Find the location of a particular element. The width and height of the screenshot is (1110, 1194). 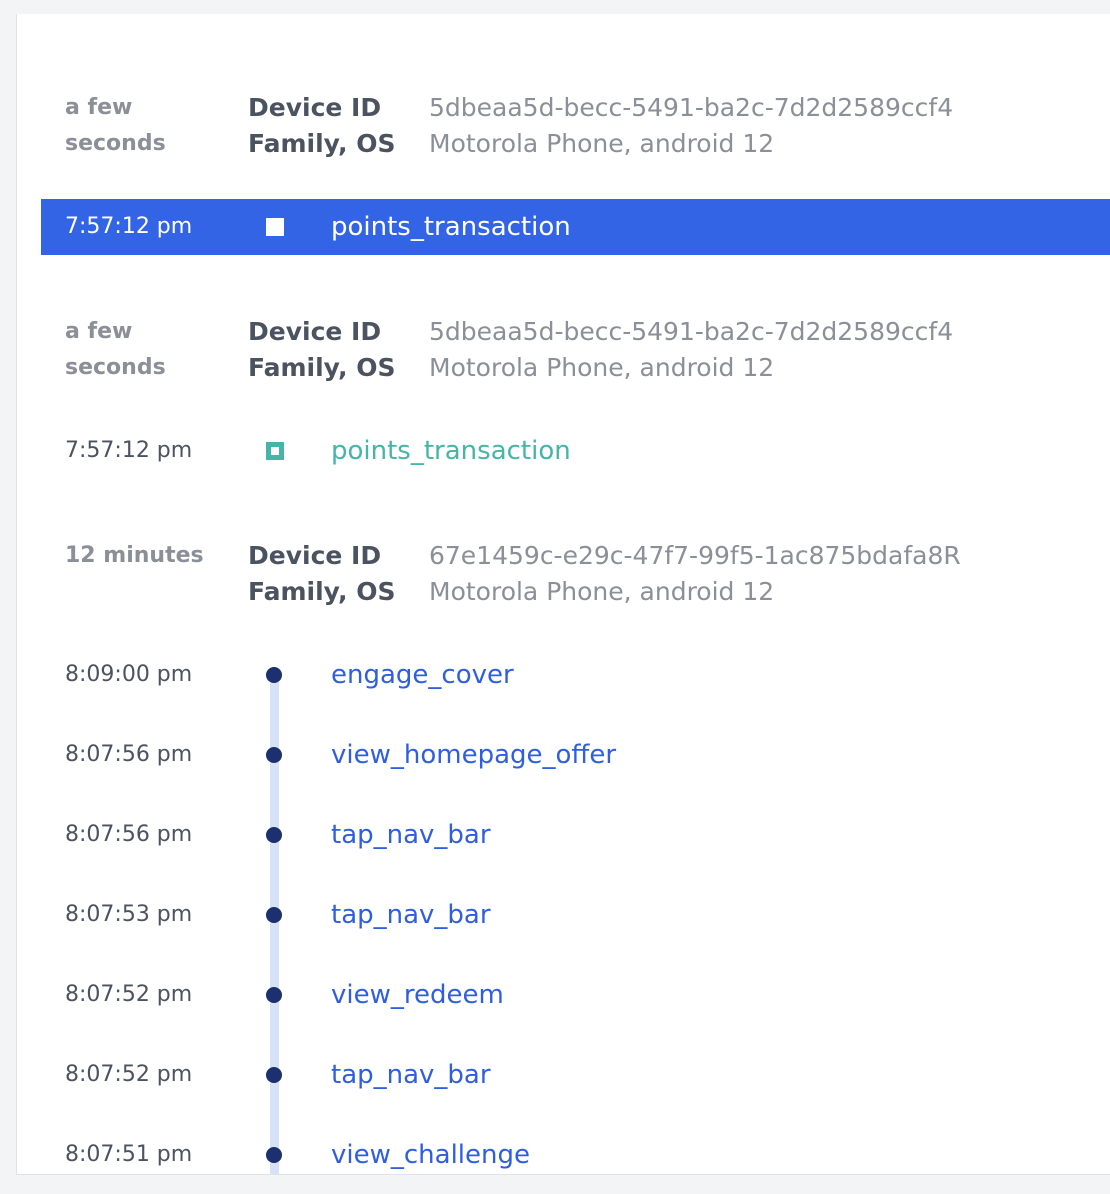

session-relative-time: 12 minutes is located at coordinates (134, 555).